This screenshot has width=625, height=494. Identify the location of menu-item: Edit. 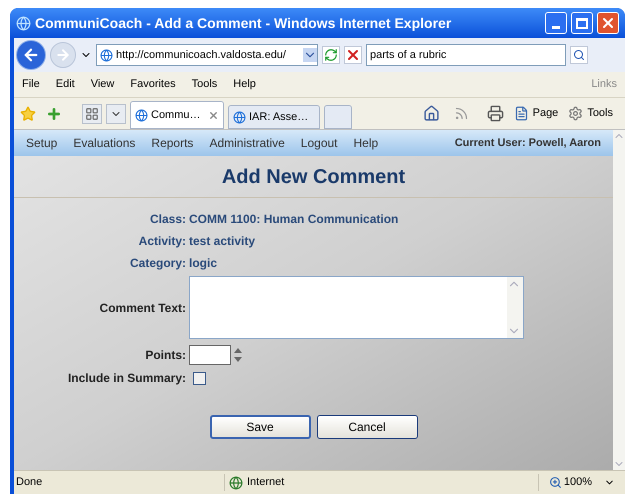
(65, 84).